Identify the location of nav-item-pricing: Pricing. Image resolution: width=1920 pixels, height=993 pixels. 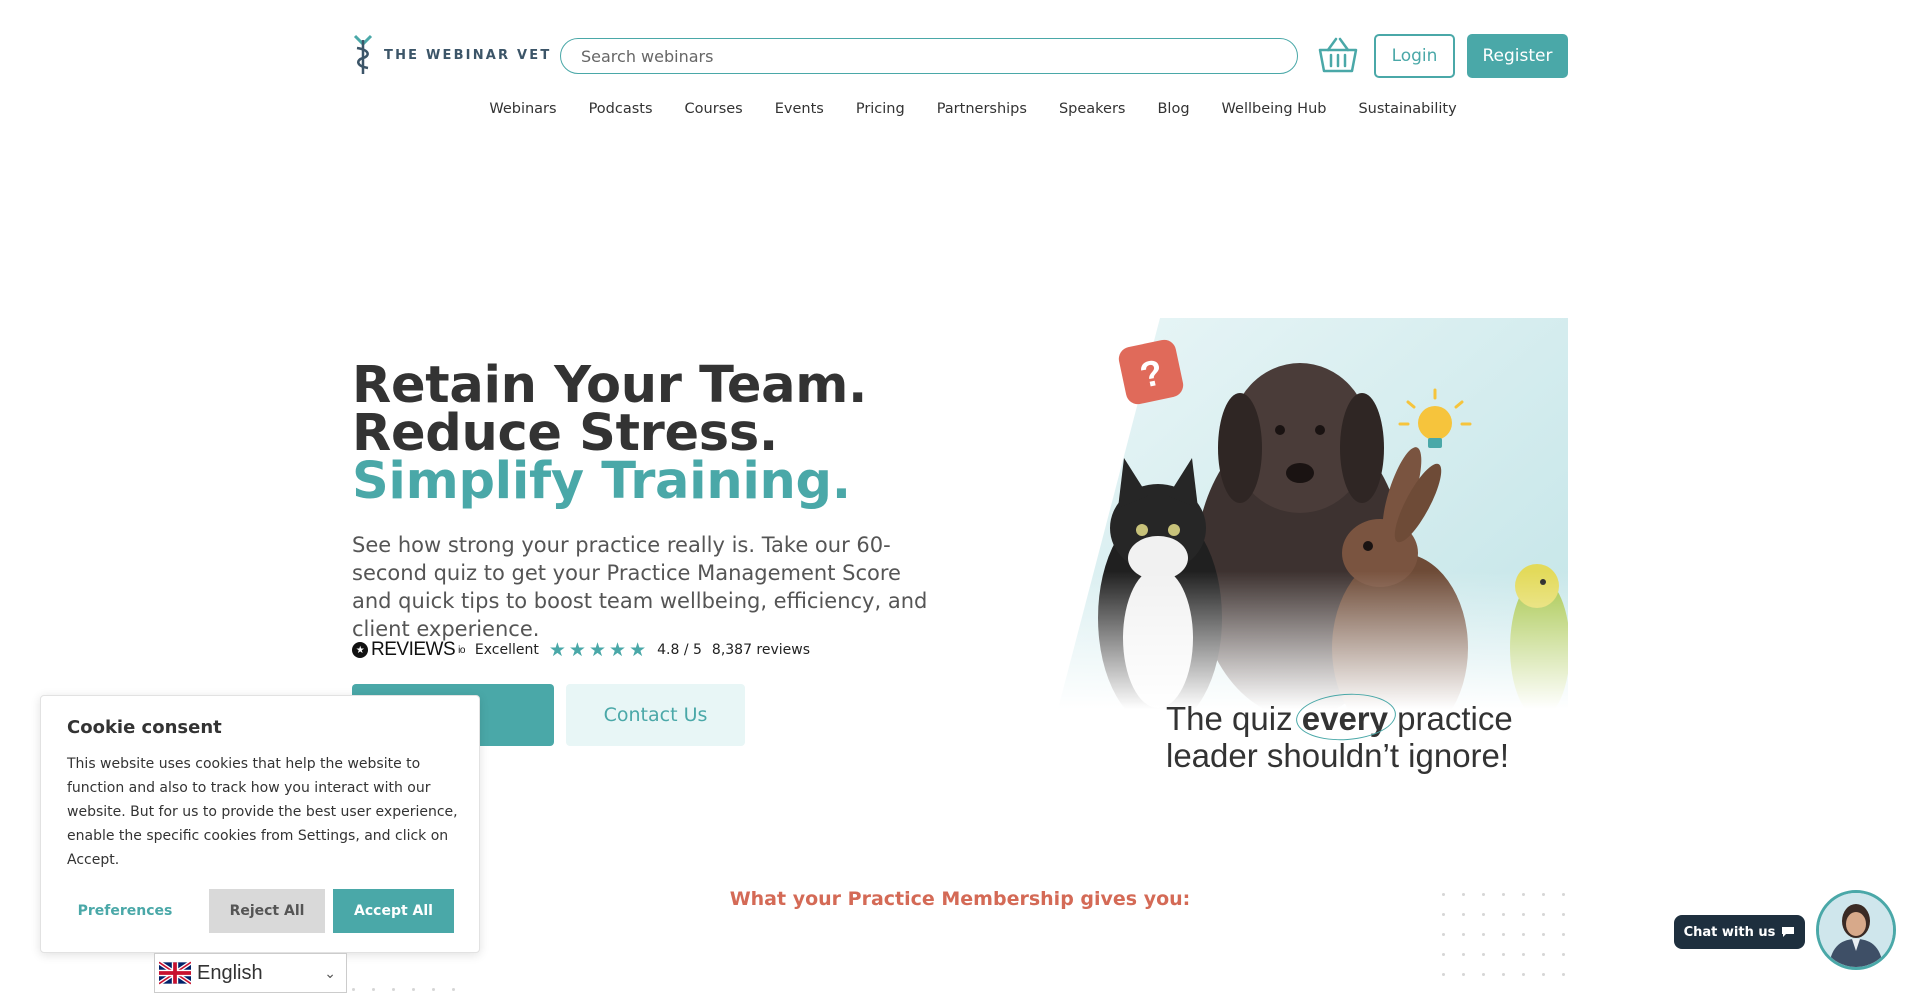
(880, 109).